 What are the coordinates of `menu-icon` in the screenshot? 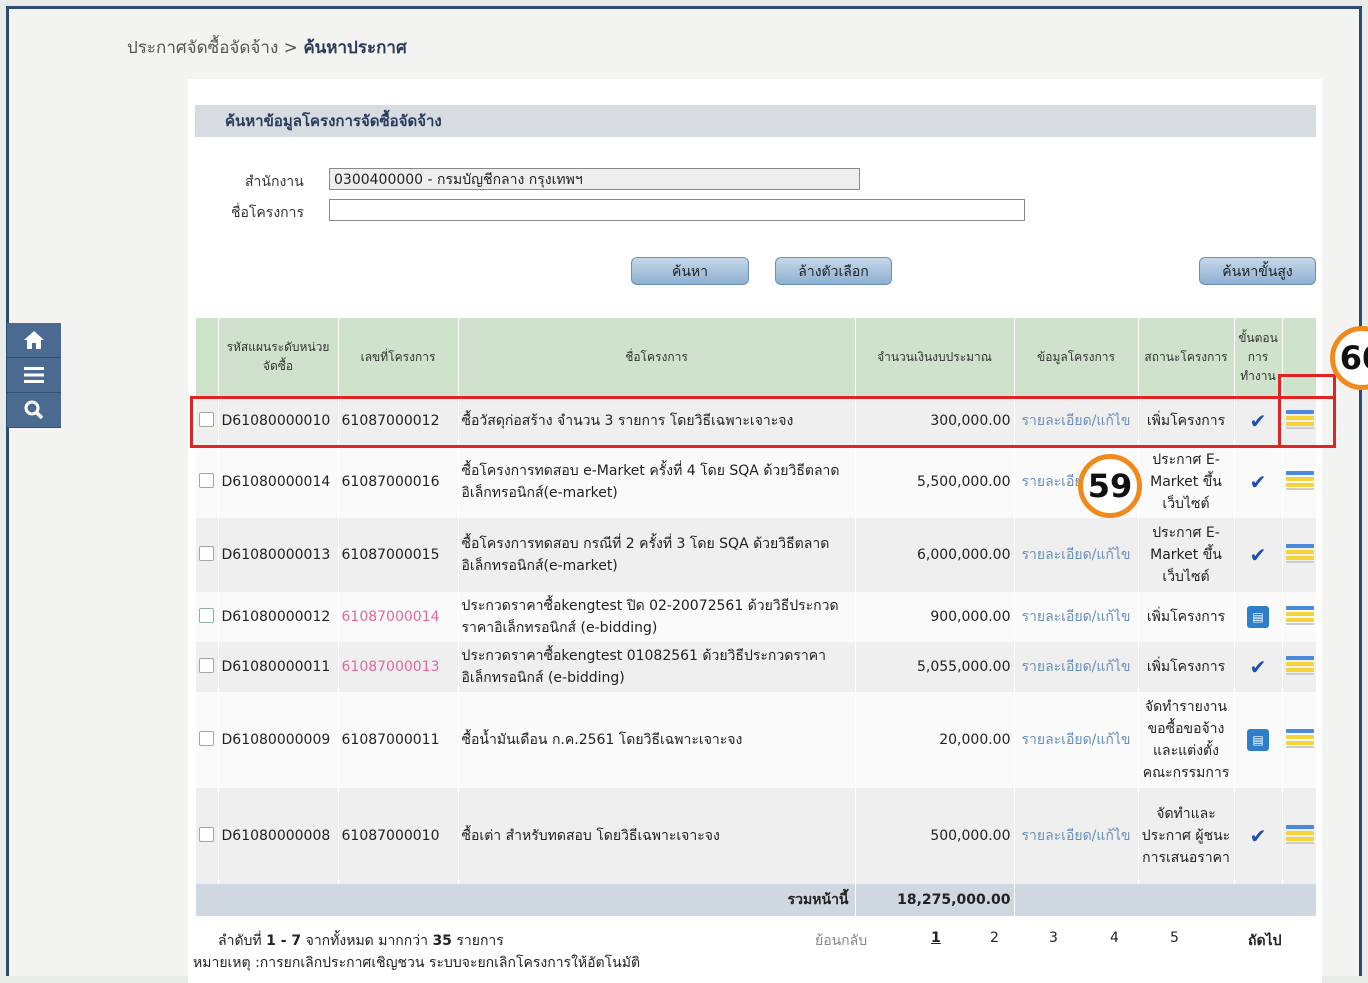 It's located at (34, 375).